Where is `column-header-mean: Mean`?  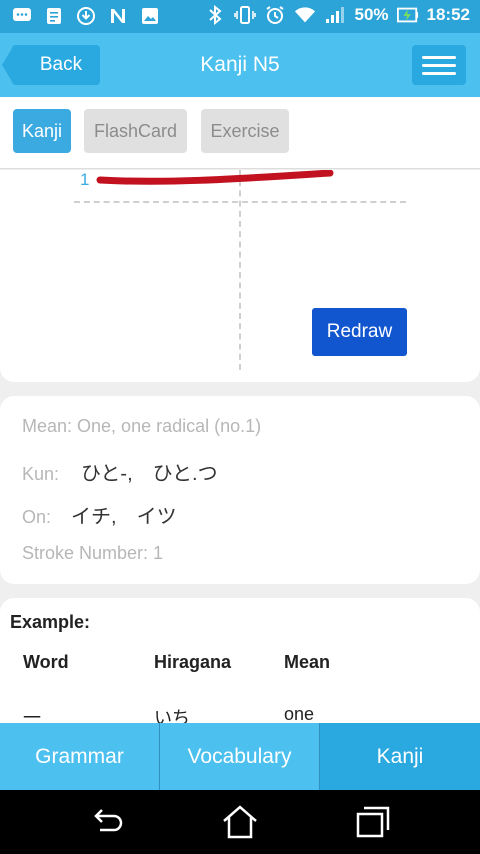 column-header-mean: Mean is located at coordinates (307, 662).